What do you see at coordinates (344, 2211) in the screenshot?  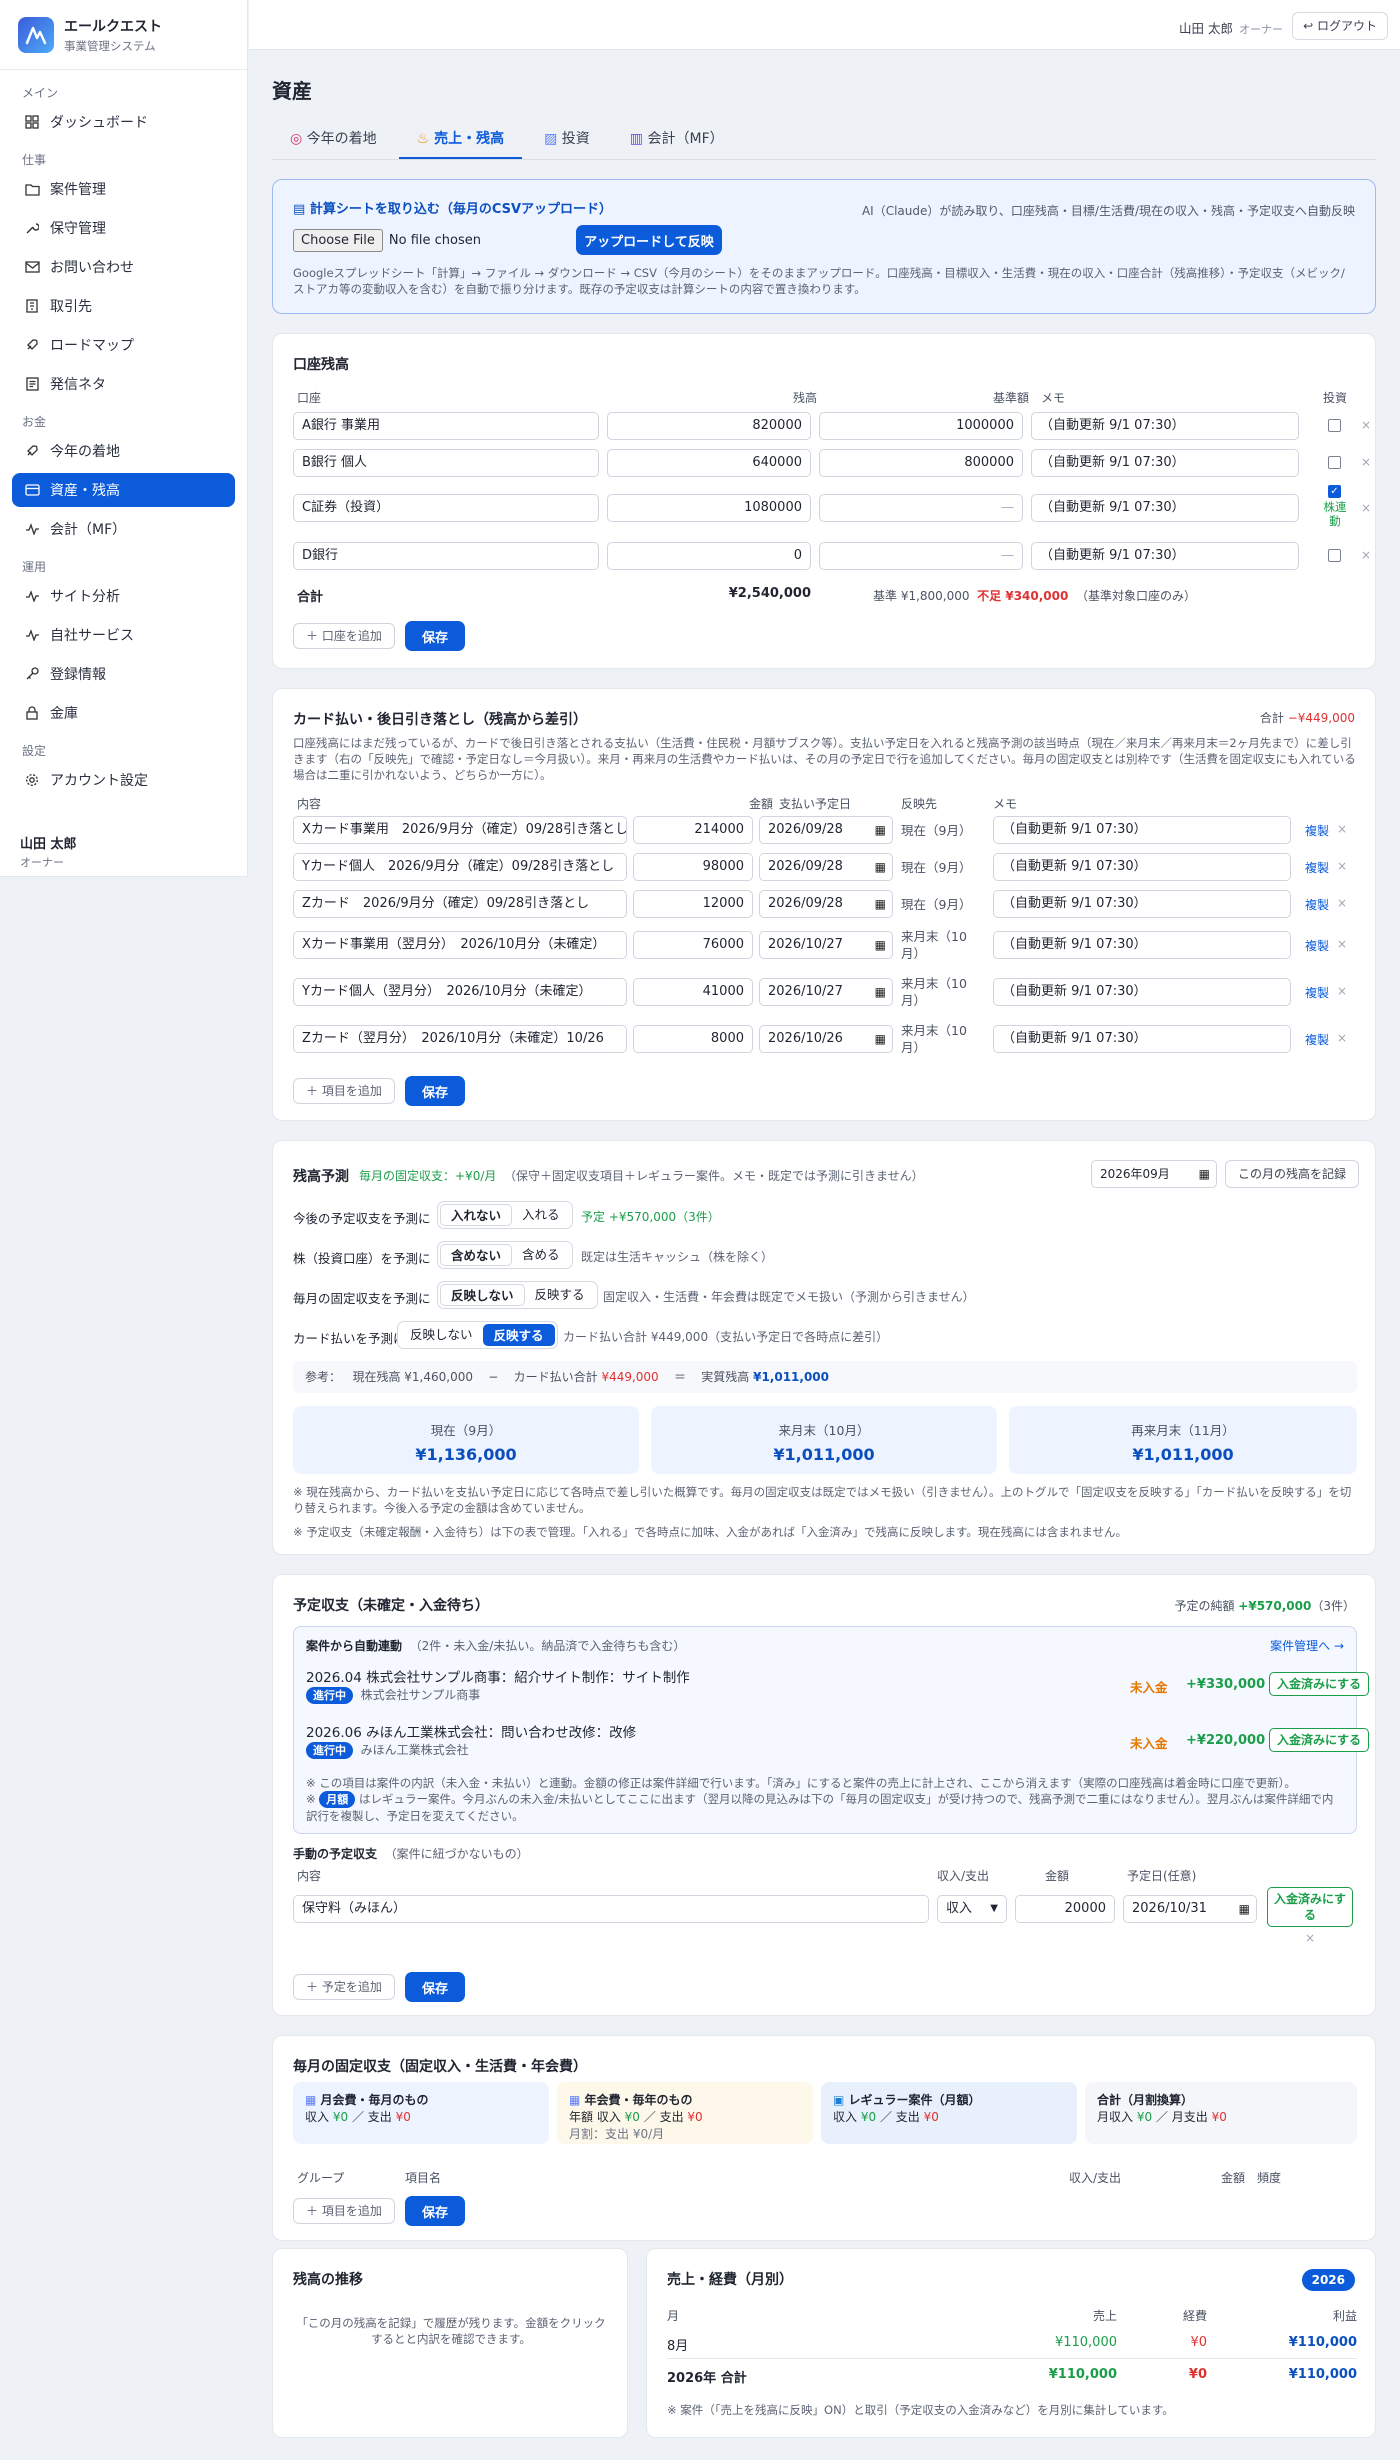 I see `add-fixed-item-button: ＋ 項目を追加` at bounding box center [344, 2211].